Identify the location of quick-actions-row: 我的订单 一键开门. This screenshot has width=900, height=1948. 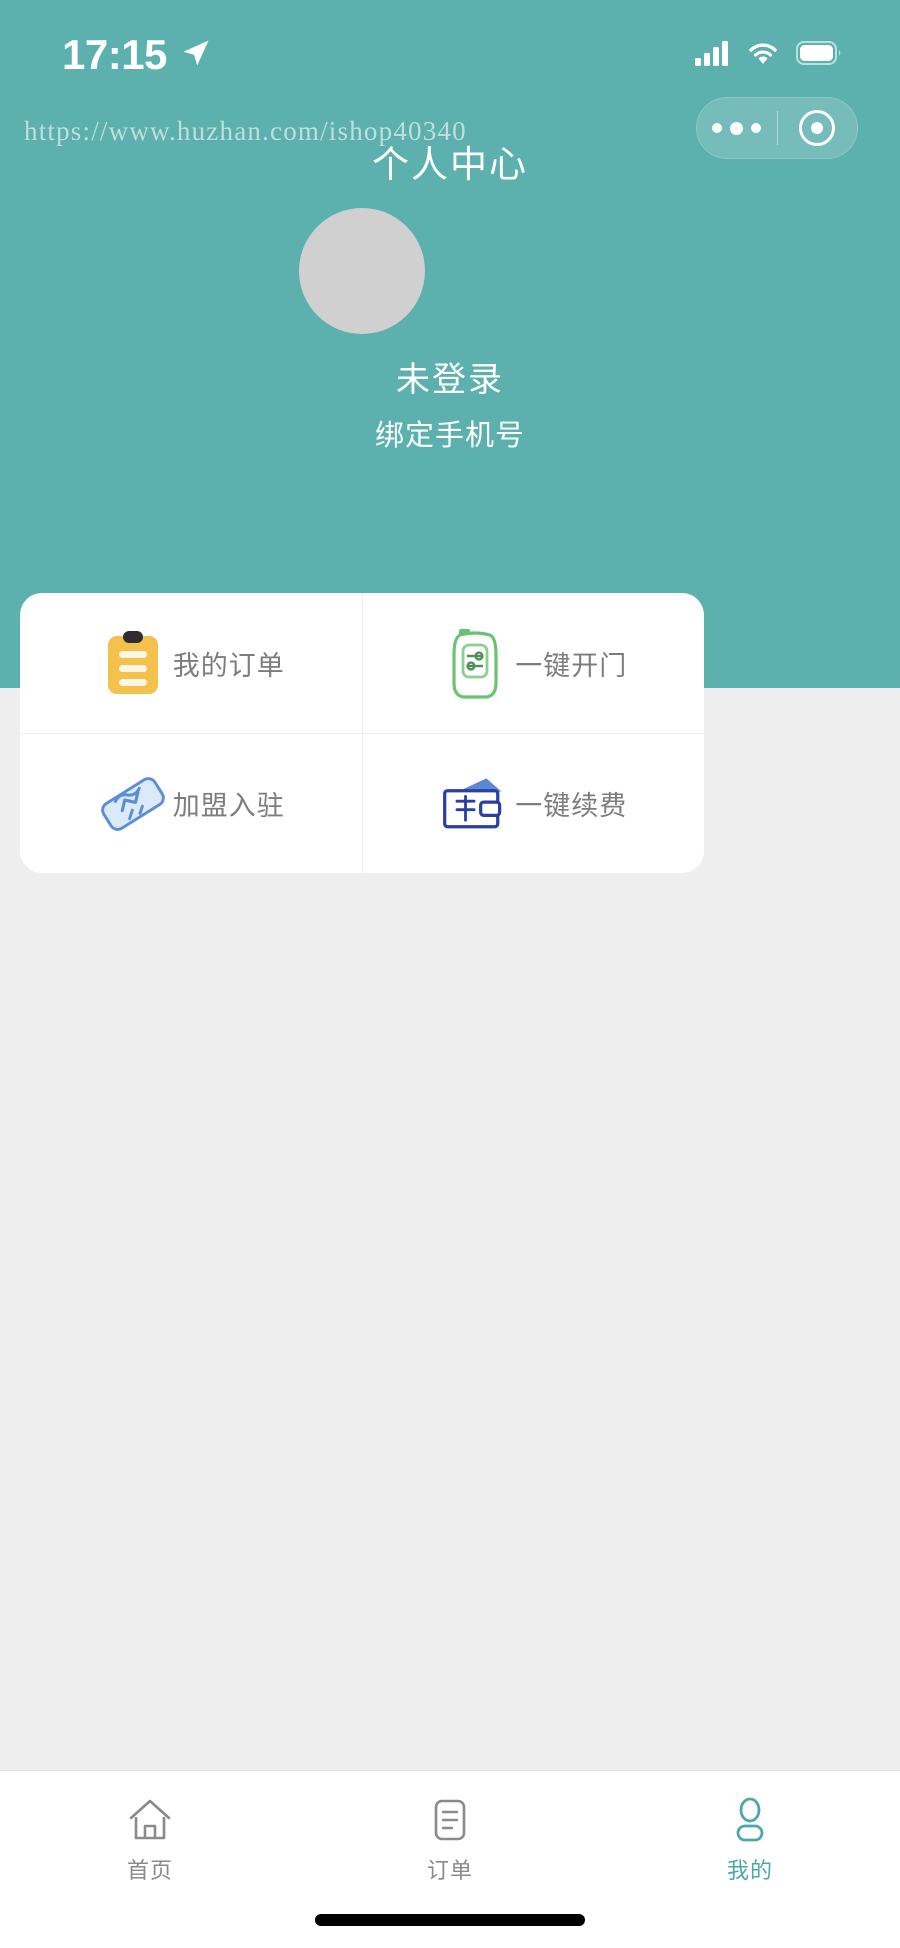
(362, 663).